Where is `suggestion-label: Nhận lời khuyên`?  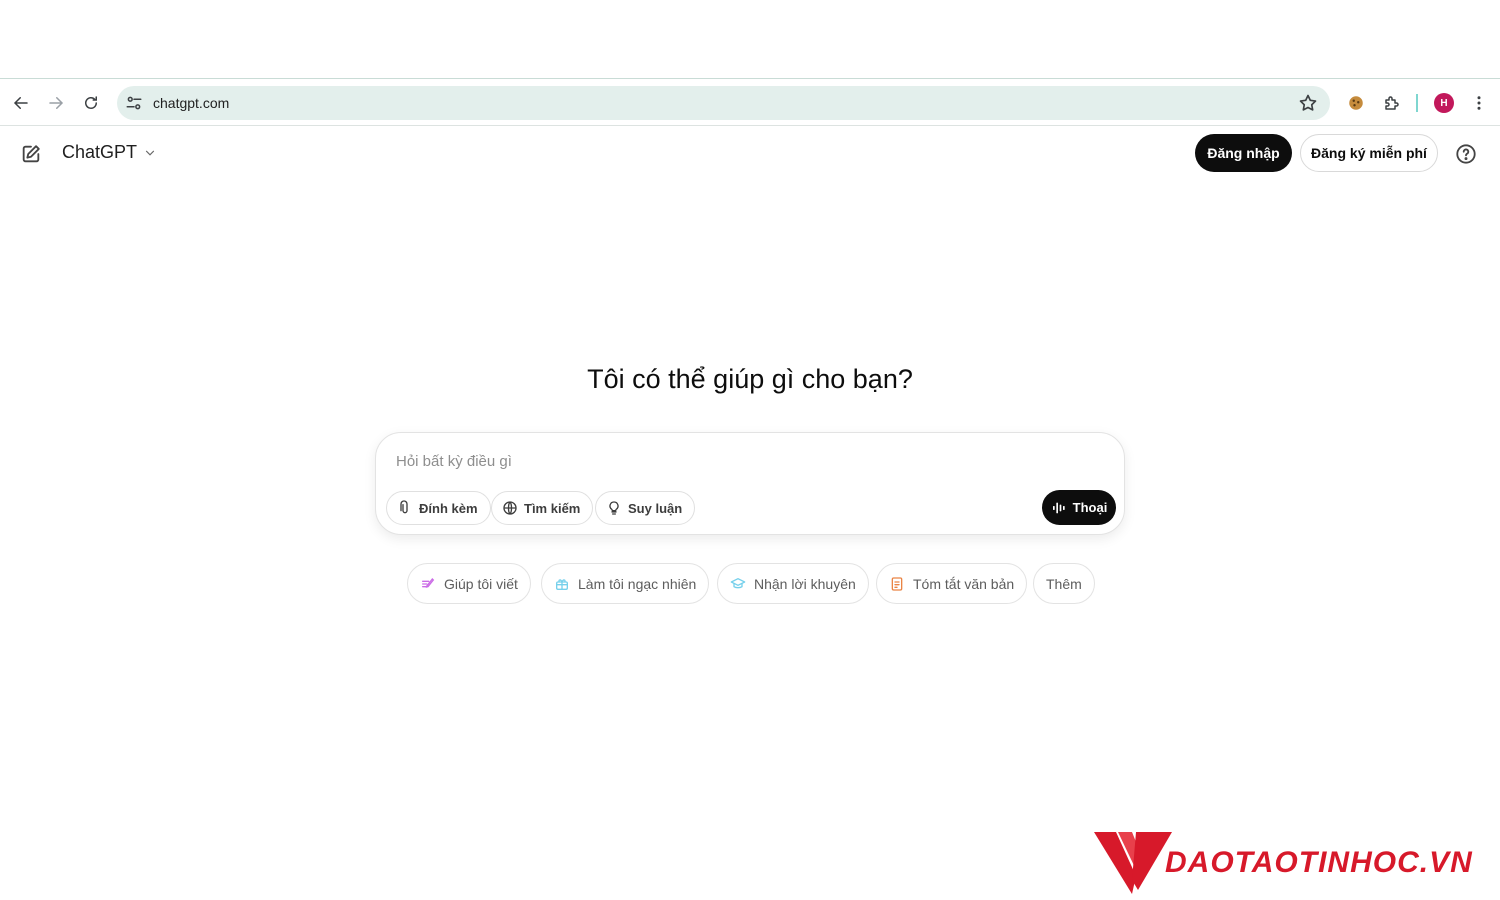
suggestion-label: Nhận lời khuyên is located at coordinates (805, 583).